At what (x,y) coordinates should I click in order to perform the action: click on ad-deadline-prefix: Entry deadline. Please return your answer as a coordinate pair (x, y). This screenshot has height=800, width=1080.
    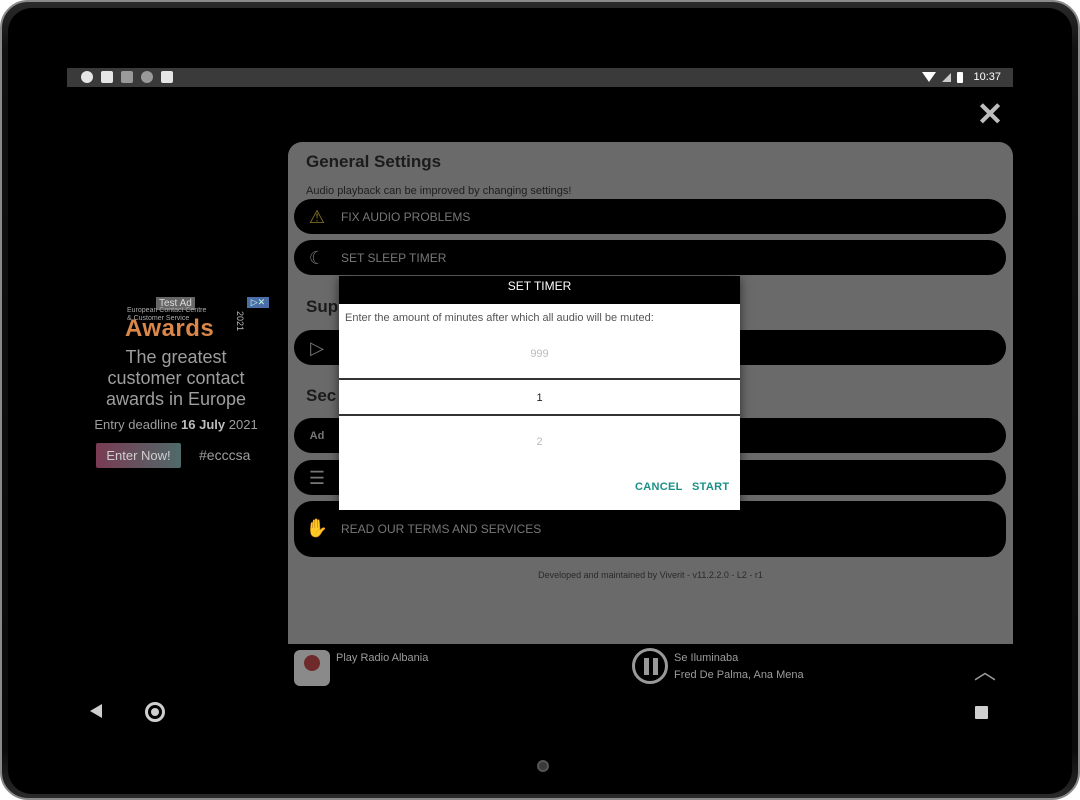
    Looking at the image, I should click on (138, 424).